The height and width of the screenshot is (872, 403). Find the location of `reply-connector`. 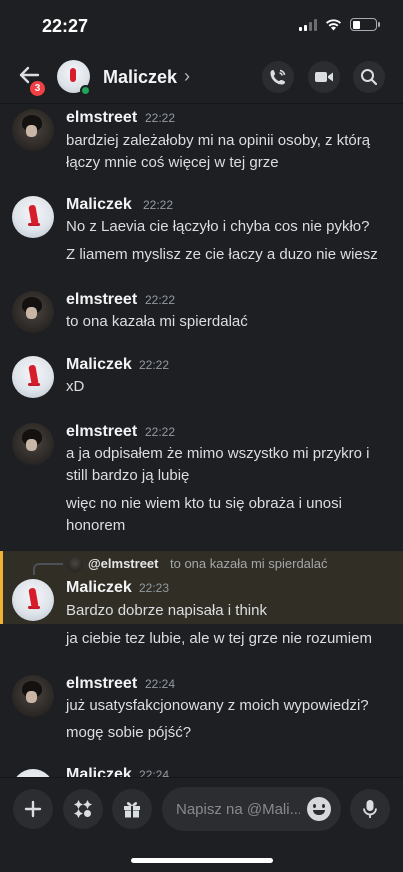

reply-connector is located at coordinates (48, 569).